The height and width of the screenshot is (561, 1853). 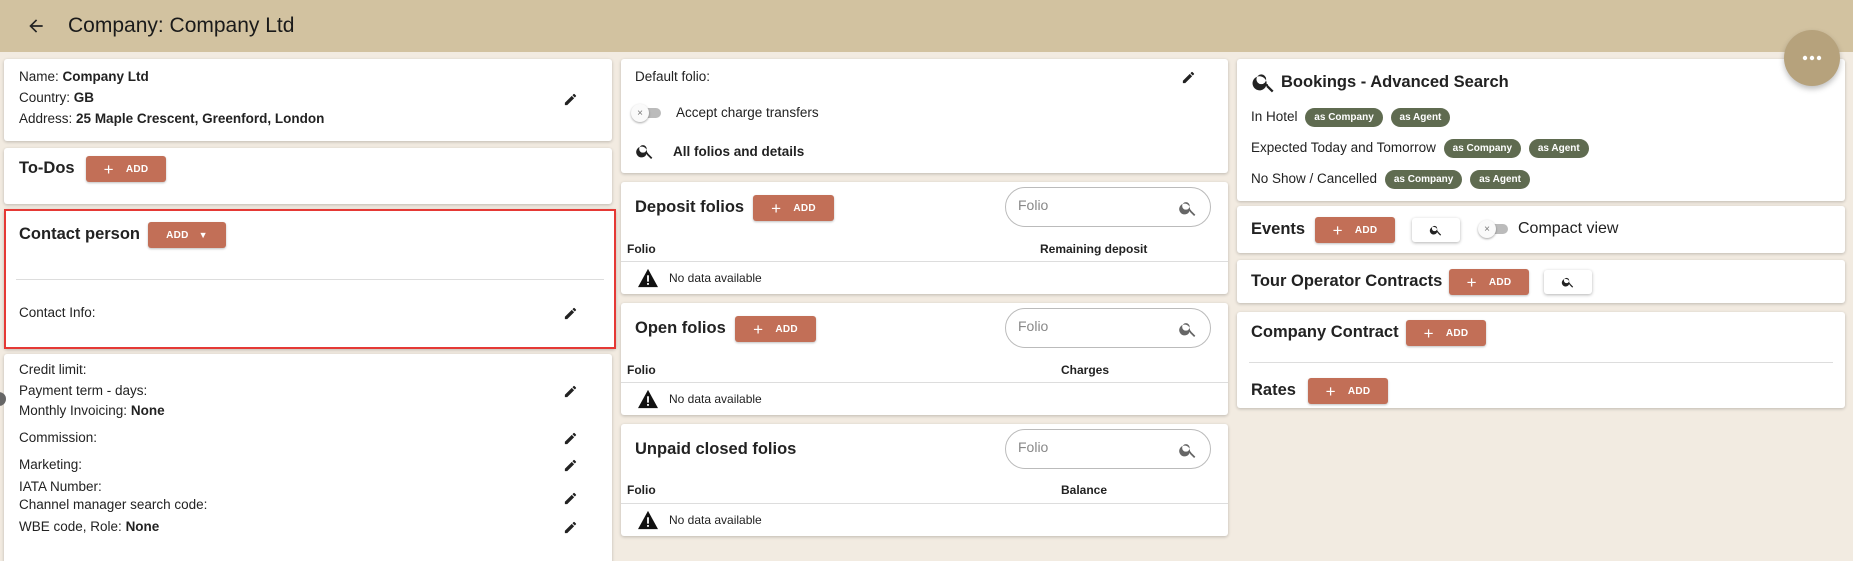 What do you see at coordinates (786, 329) in the screenshot?
I see `add-open-folio-label: ADD` at bounding box center [786, 329].